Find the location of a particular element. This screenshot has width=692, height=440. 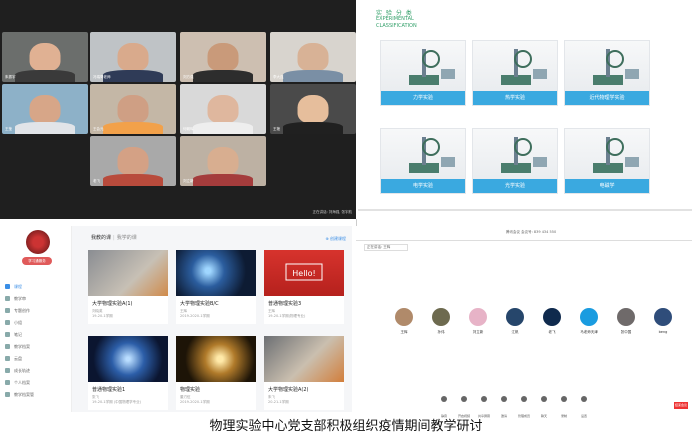

course-meta: 王辉 19-20-1学期(物理专业) is located at coordinates (287, 313).